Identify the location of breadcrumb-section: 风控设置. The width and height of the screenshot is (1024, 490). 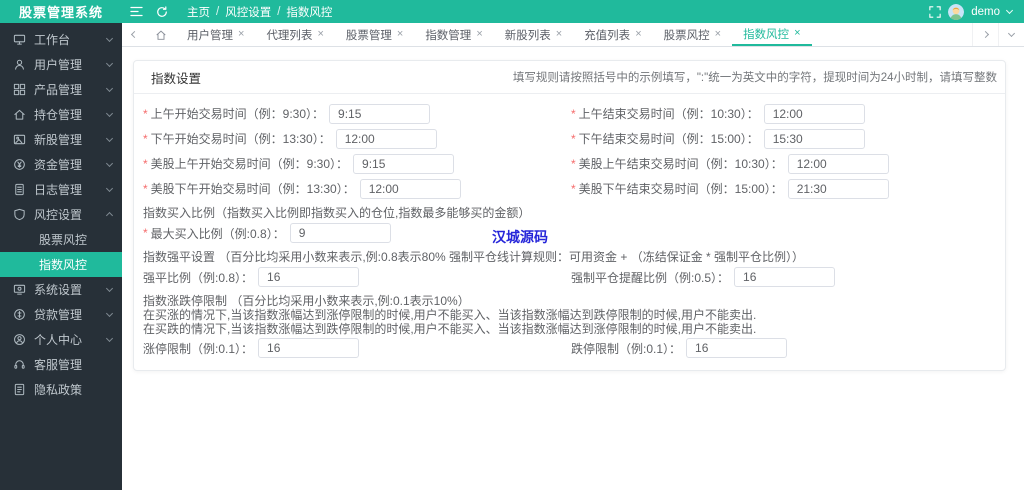
(248, 12).